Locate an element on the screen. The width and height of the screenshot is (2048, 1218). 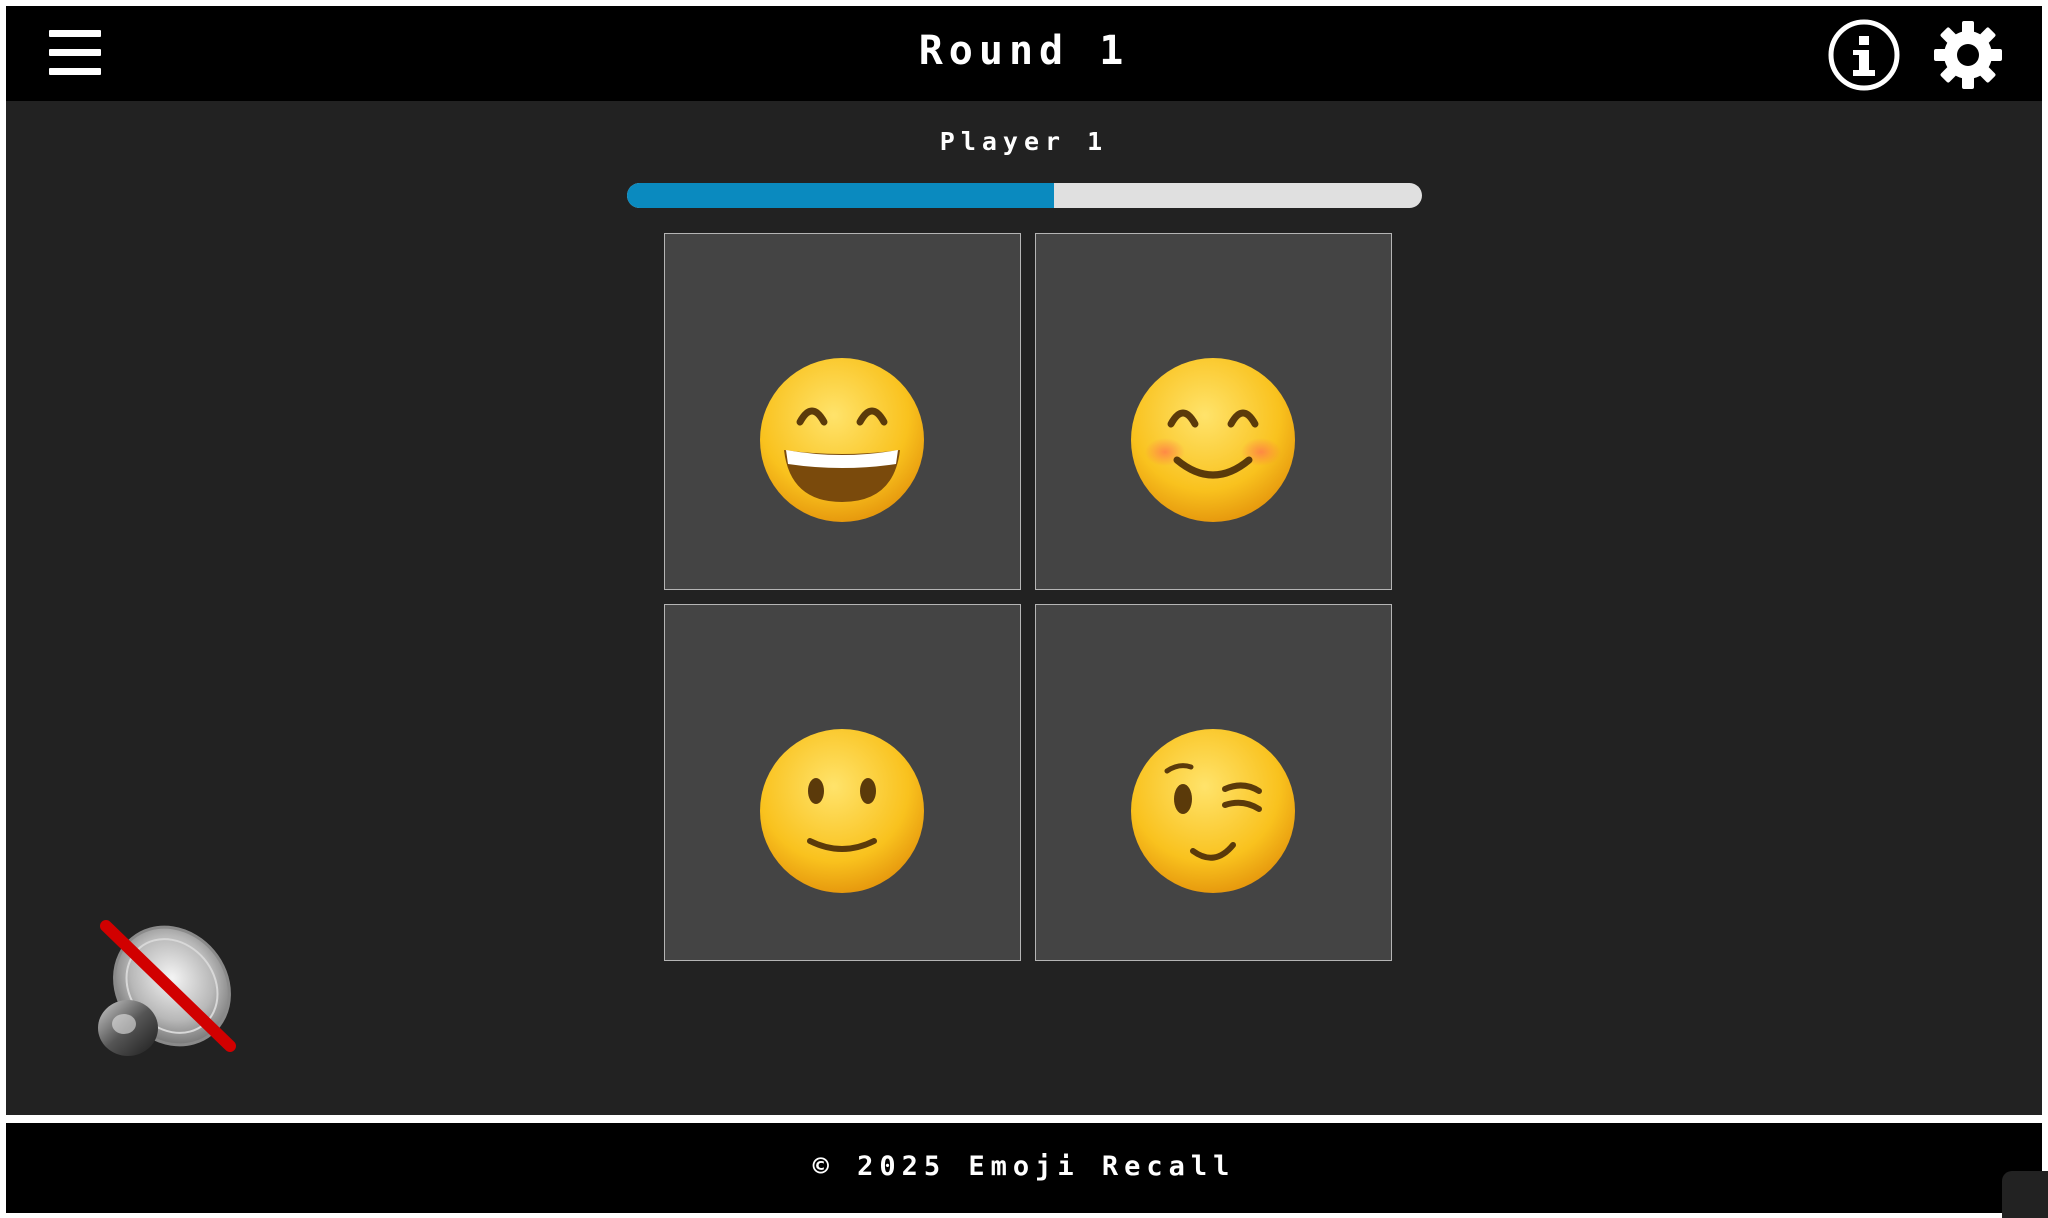
sound-toggle-button is located at coordinates (166, 991).